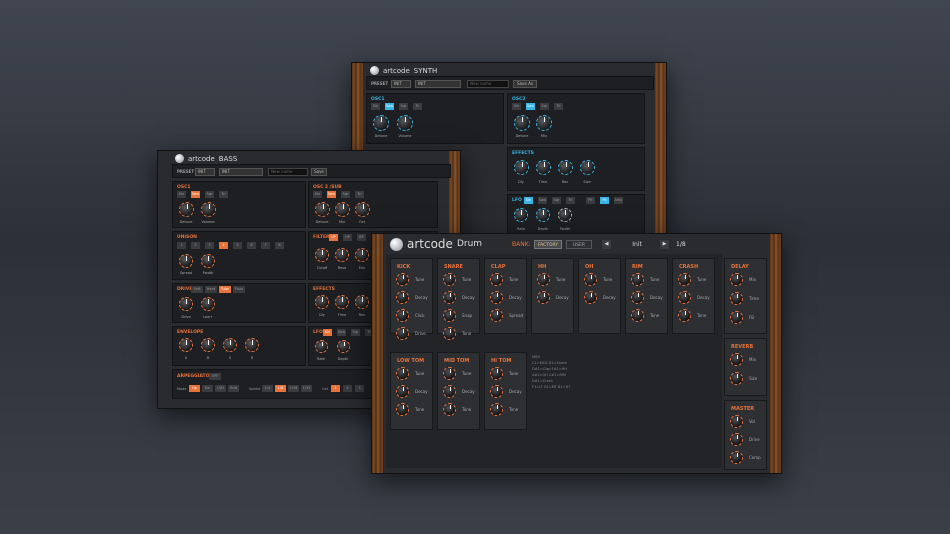 The height and width of the screenshot is (534, 950). I want to click on master-vol-knob, so click(736, 421).